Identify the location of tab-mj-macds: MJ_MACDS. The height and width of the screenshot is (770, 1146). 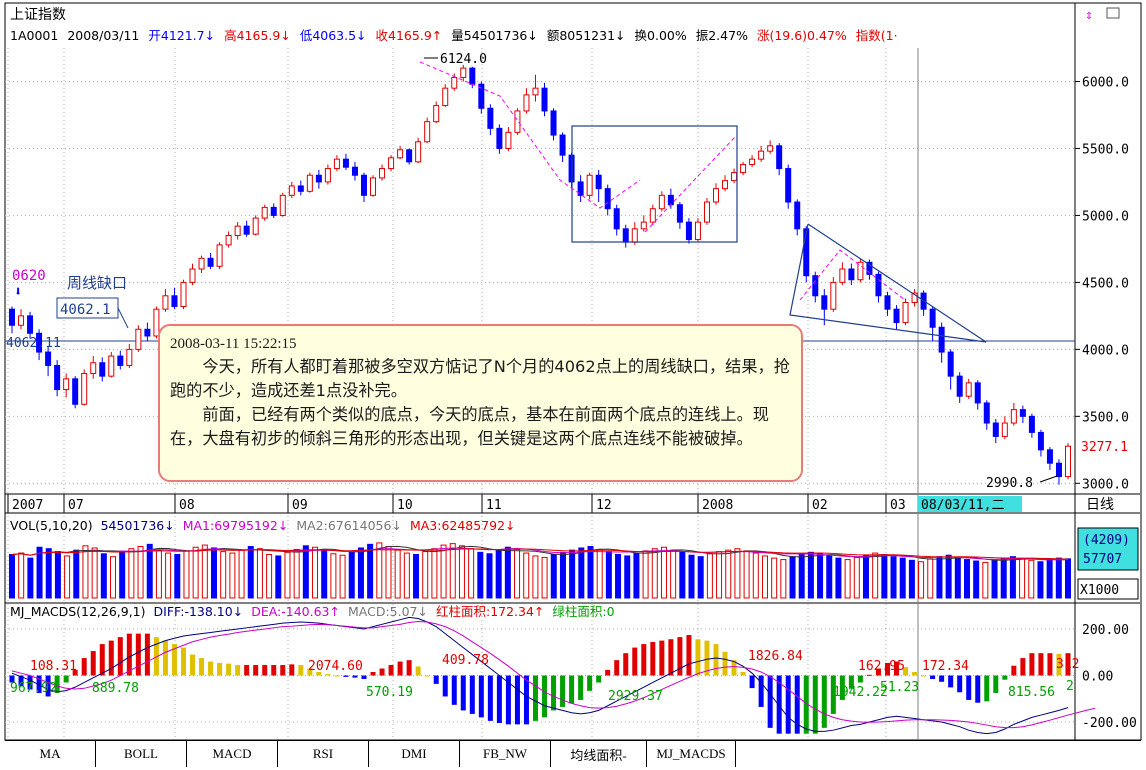
(691, 754).